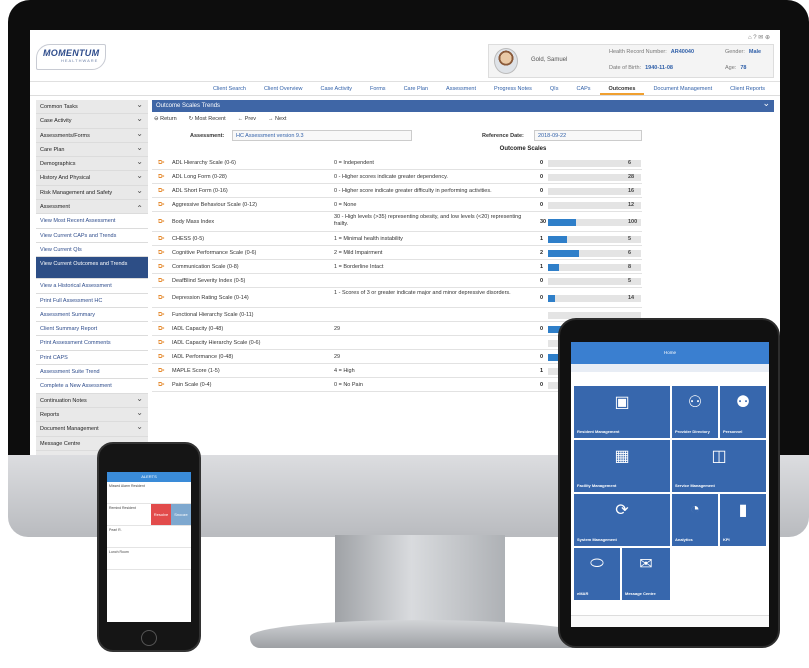 The width and height of the screenshot is (809, 668). What do you see at coordinates (92, 329) in the screenshot?
I see `sidebar-item-client-summary-report: Client Summary Report` at bounding box center [92, 329].